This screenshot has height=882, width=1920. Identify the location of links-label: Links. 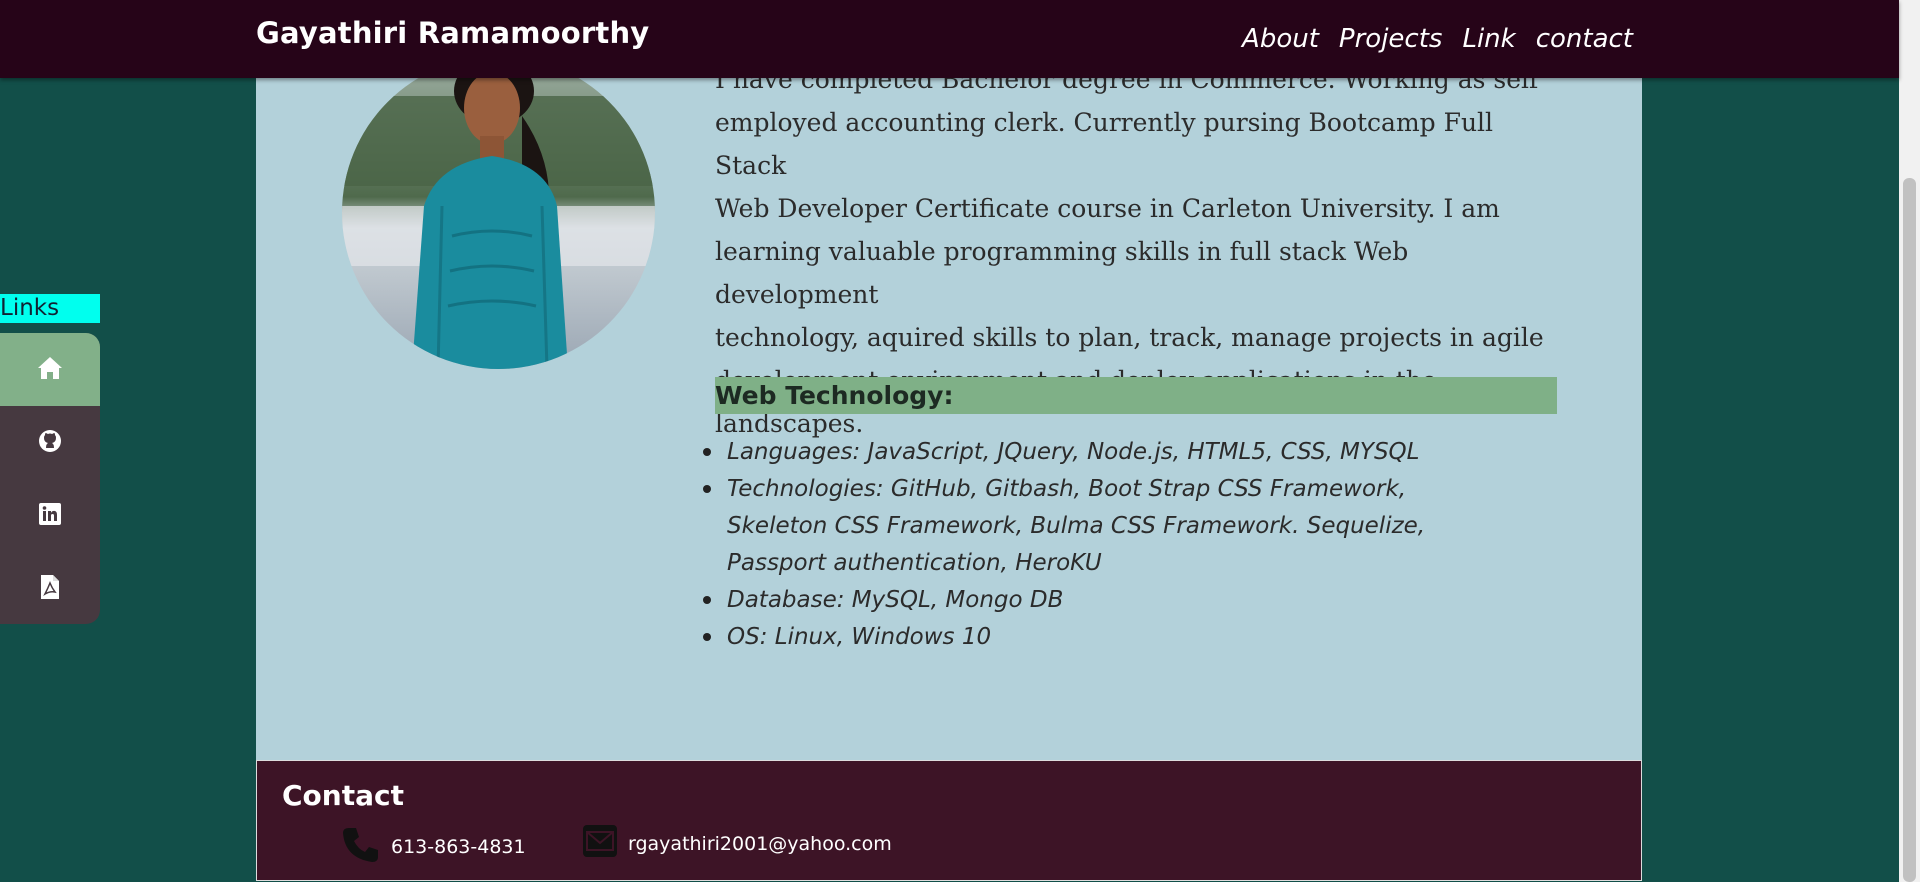
(50, 308).